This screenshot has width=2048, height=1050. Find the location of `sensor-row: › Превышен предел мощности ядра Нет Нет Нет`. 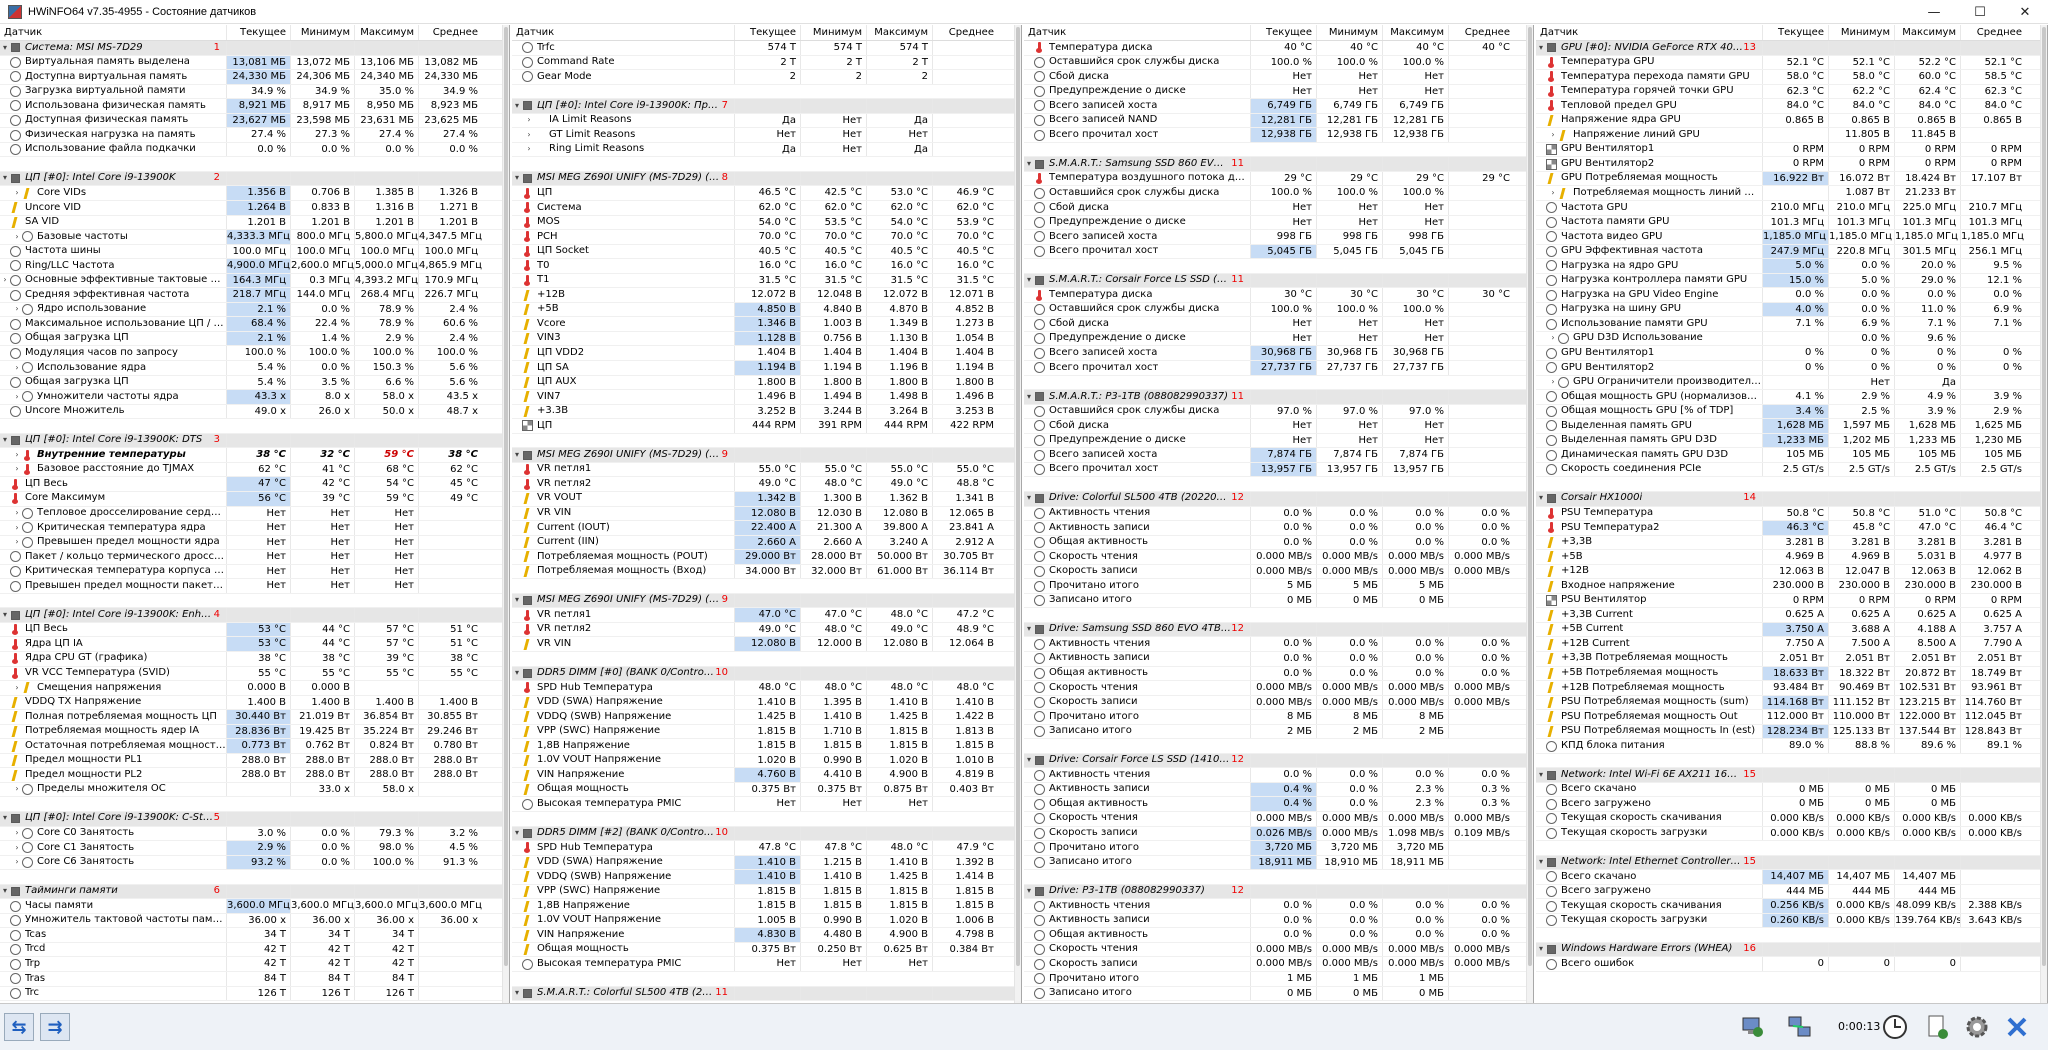

sensor-row: › Превышен предел мощности ядра Нет Нет Нет is located at coordinates (254, 543).